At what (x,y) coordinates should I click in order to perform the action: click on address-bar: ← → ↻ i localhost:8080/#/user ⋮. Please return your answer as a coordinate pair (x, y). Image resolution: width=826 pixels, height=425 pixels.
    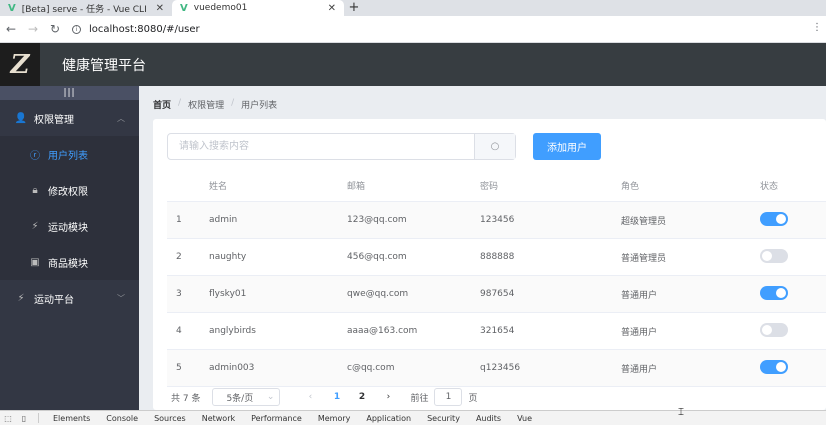
    Looking at the image, I should click on (413, 29).